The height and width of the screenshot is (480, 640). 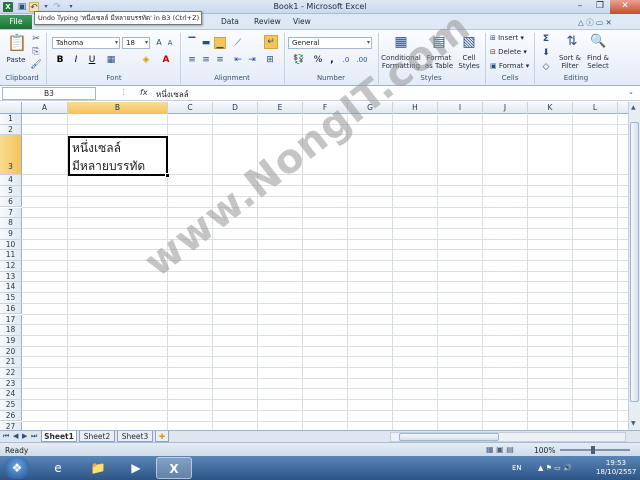 What do you see at coordinates (11, 266) in the screenshot?
I see `row-header-12: 12` at bounding box center [11, 266].